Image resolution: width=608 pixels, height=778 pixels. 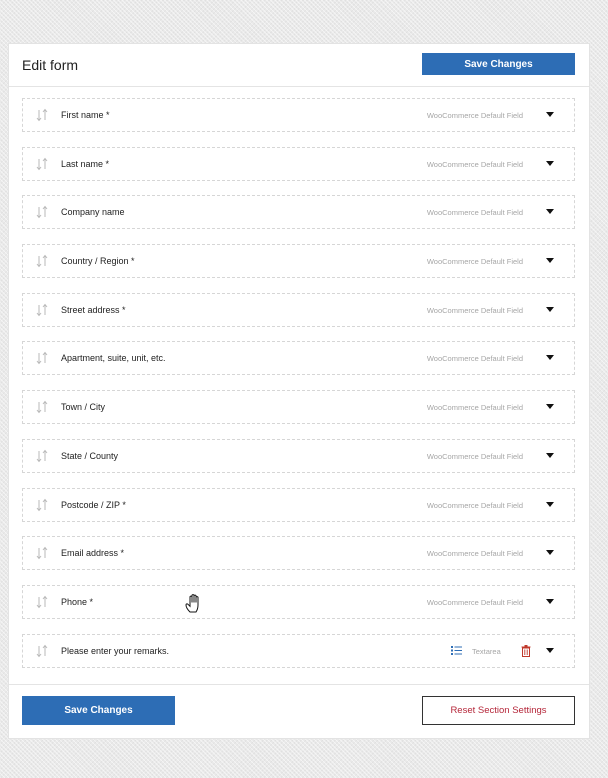 I want to click on panel-header: Edit form Save Changes, so click(x=299, y=65).